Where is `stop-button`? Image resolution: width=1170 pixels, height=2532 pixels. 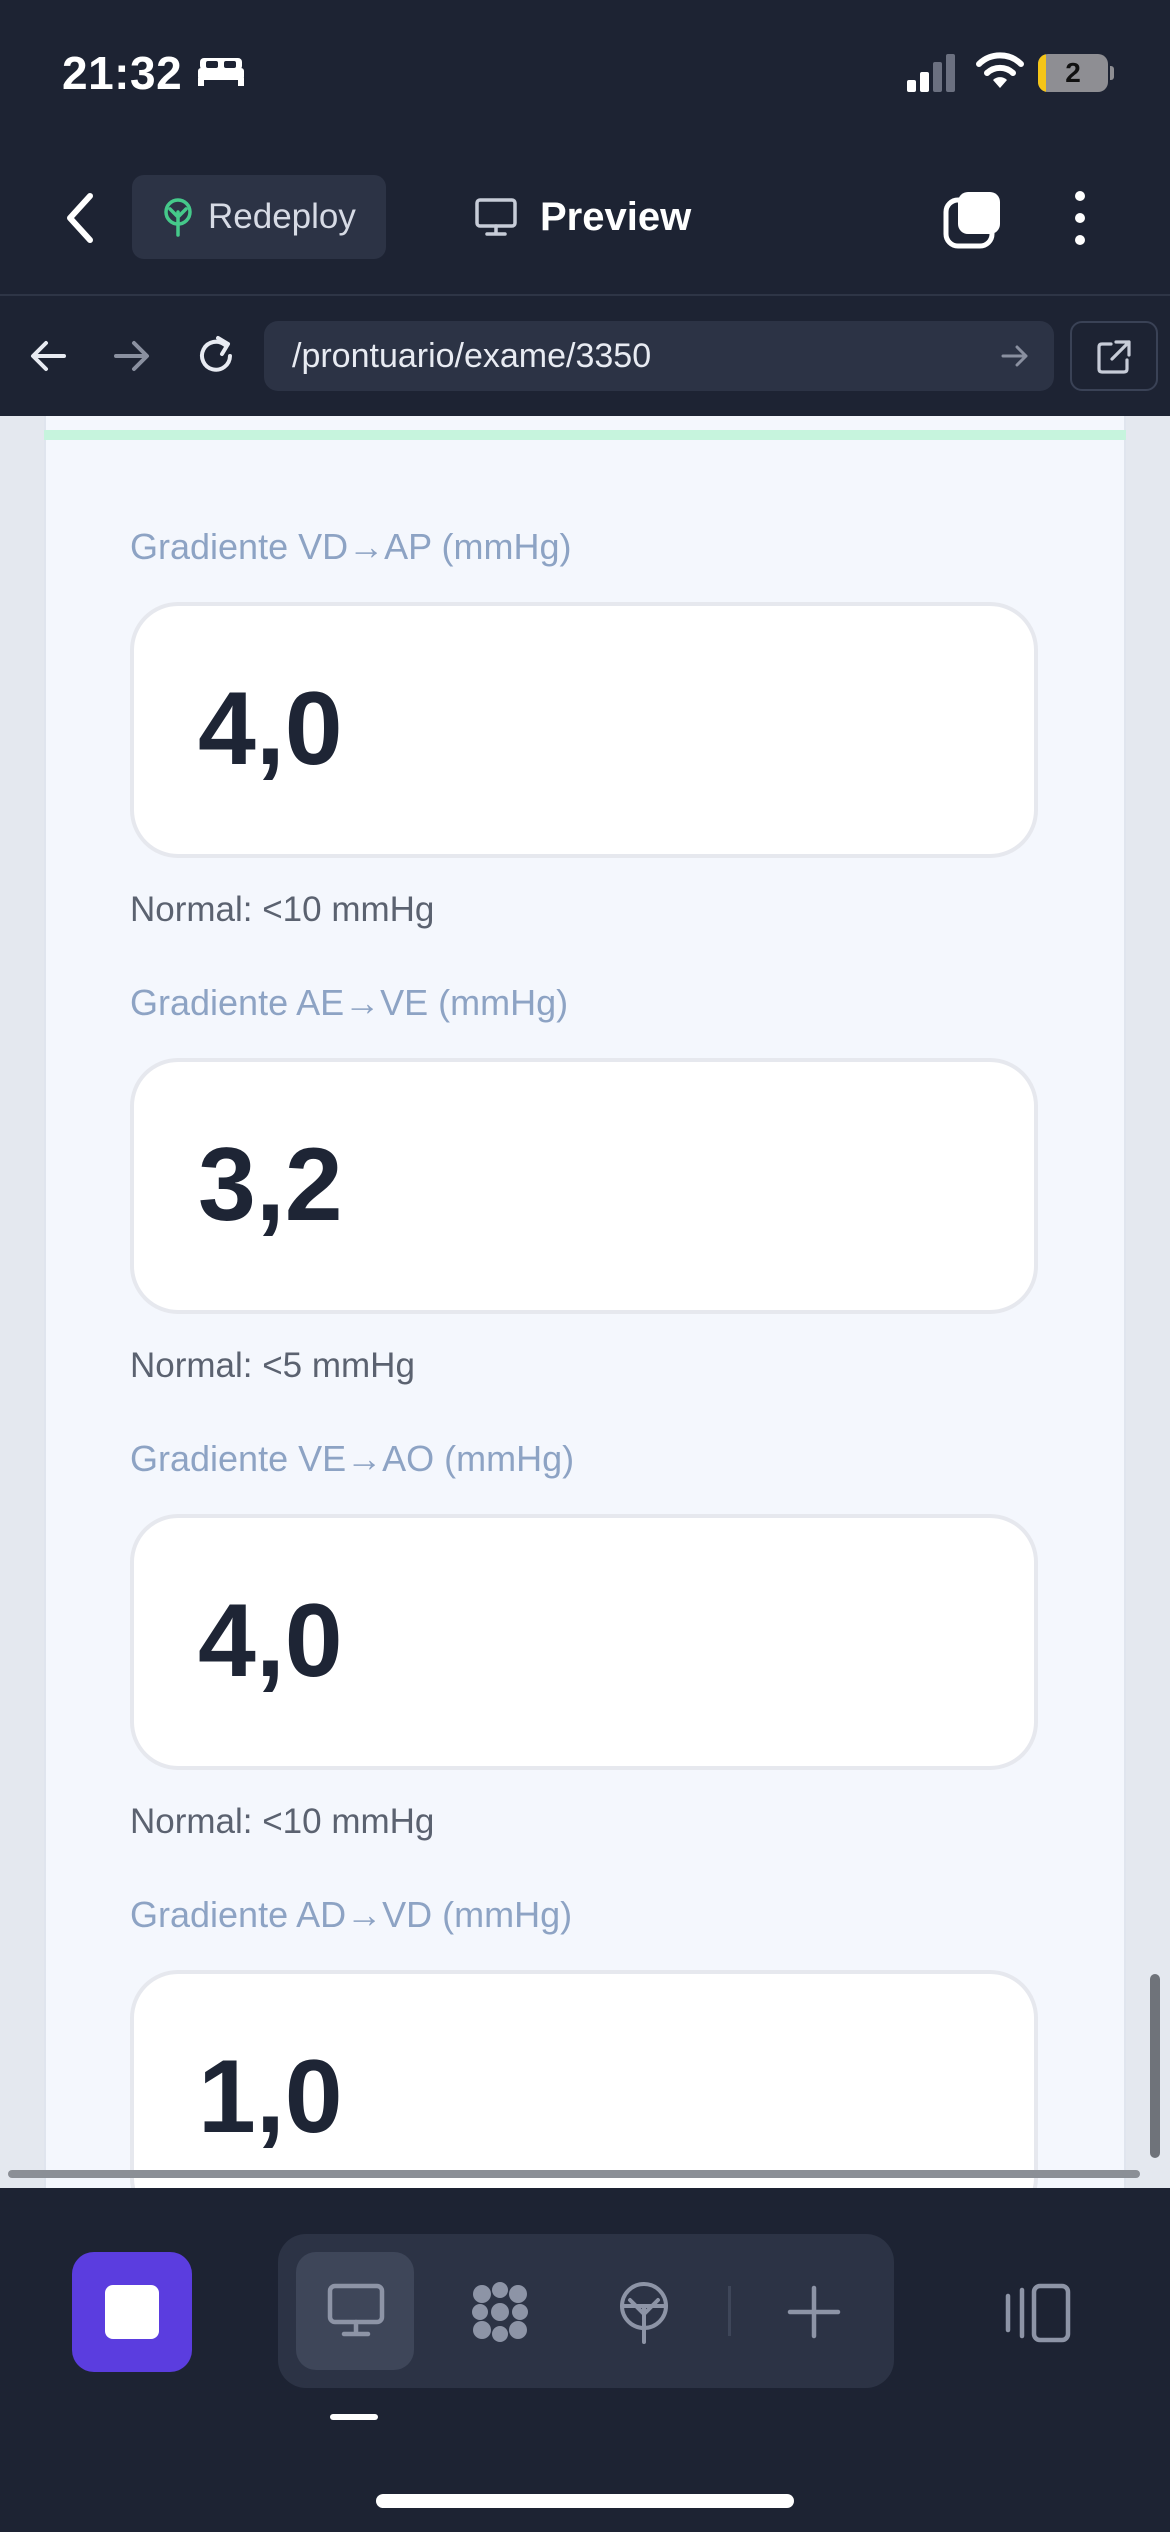
stop-button is located at coordinates (132, 2312).